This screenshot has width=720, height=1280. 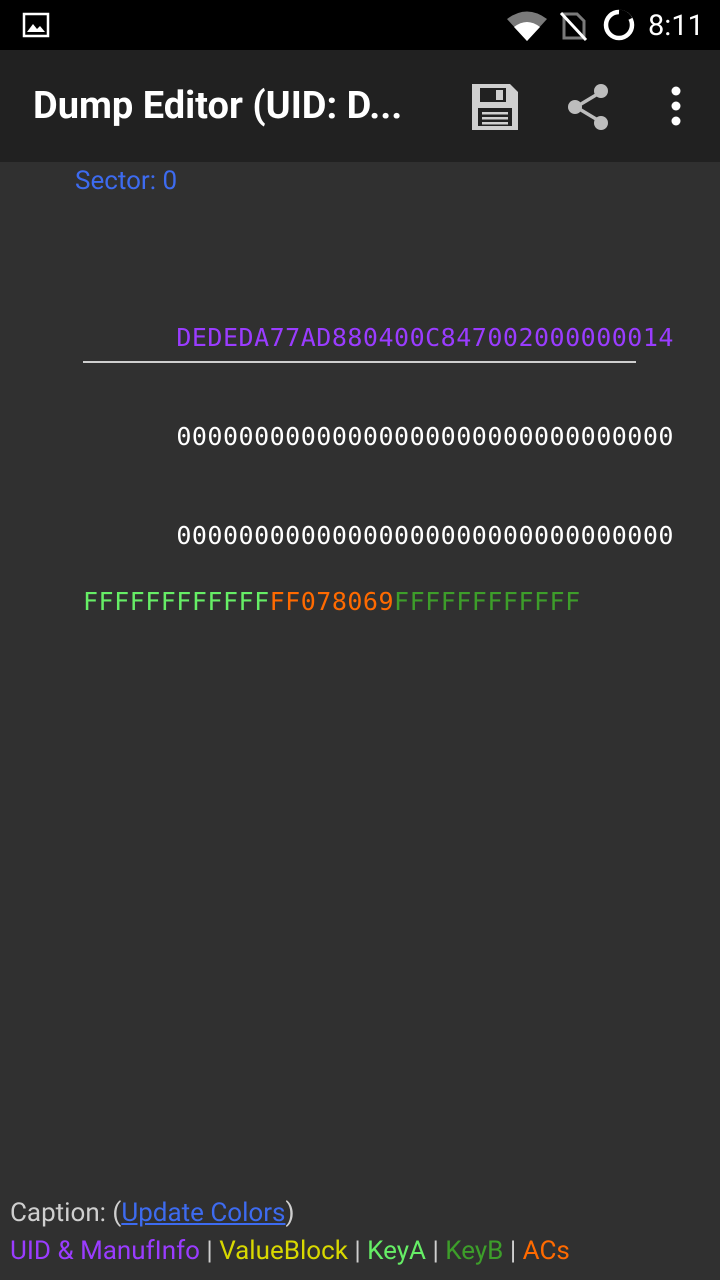 What do you see at coordinates (203, 1213) in the screenshot?
I see `update-colors-link: Update Colors` at bounding box center [203, 1213].